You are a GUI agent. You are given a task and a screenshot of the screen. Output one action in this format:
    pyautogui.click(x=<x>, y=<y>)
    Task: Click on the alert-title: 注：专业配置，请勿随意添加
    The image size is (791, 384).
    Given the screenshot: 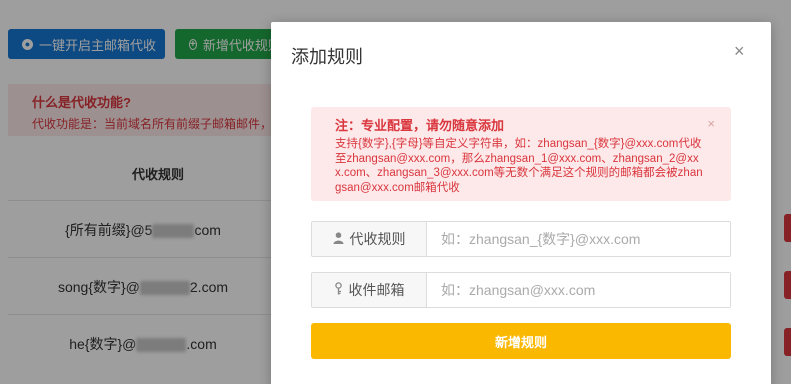 What is the action you would take?
    pyautogui.click(x=420, y=125)
    